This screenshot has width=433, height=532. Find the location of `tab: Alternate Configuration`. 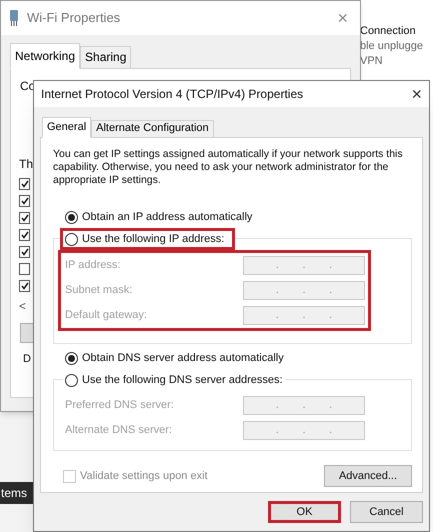

tab: Alternate Configuration is located at coordinates (152, 129).